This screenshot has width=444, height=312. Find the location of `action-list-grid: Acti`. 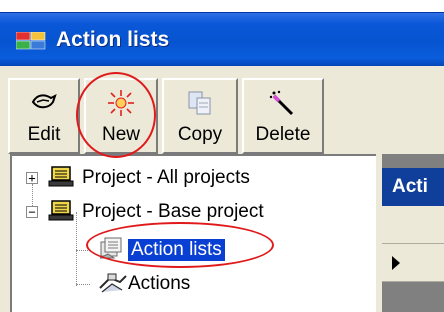

action-list-grid: Acti is located at coordinates (413, 233).